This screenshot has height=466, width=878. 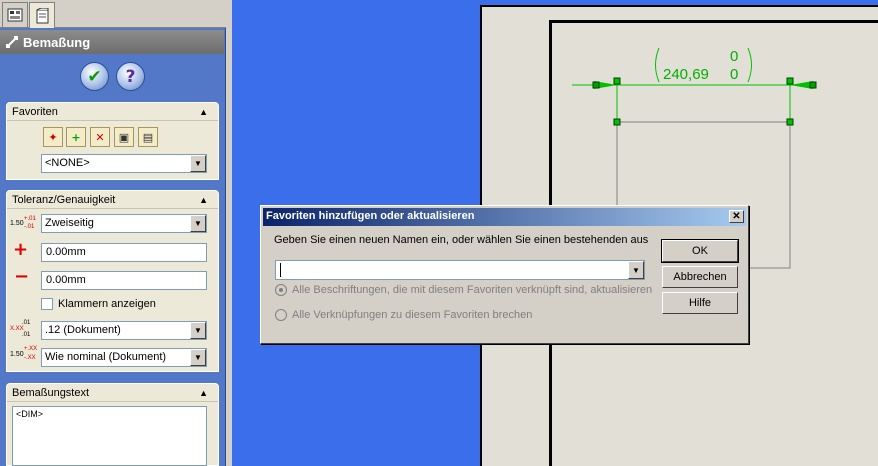 What do you see at coordinates (280, 270) in the screenshot?
I see `text-caret` at bounding box center [280, 270].